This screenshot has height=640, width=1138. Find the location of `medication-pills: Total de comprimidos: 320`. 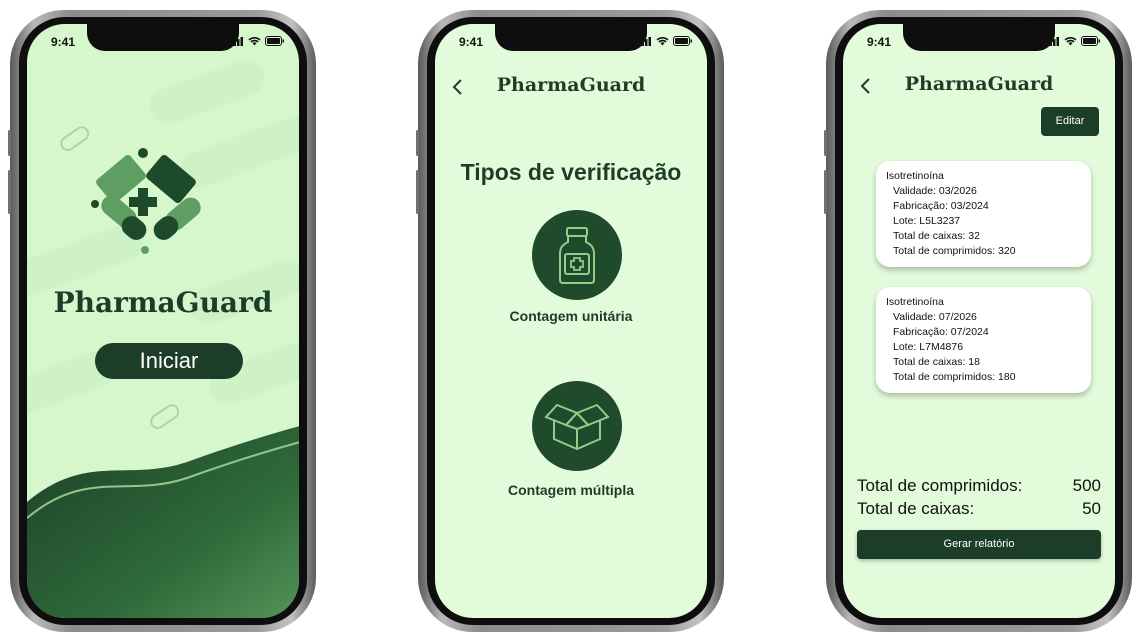

medication-pills: Total de comprimidos: 320 is located at coordinates (954, 251).